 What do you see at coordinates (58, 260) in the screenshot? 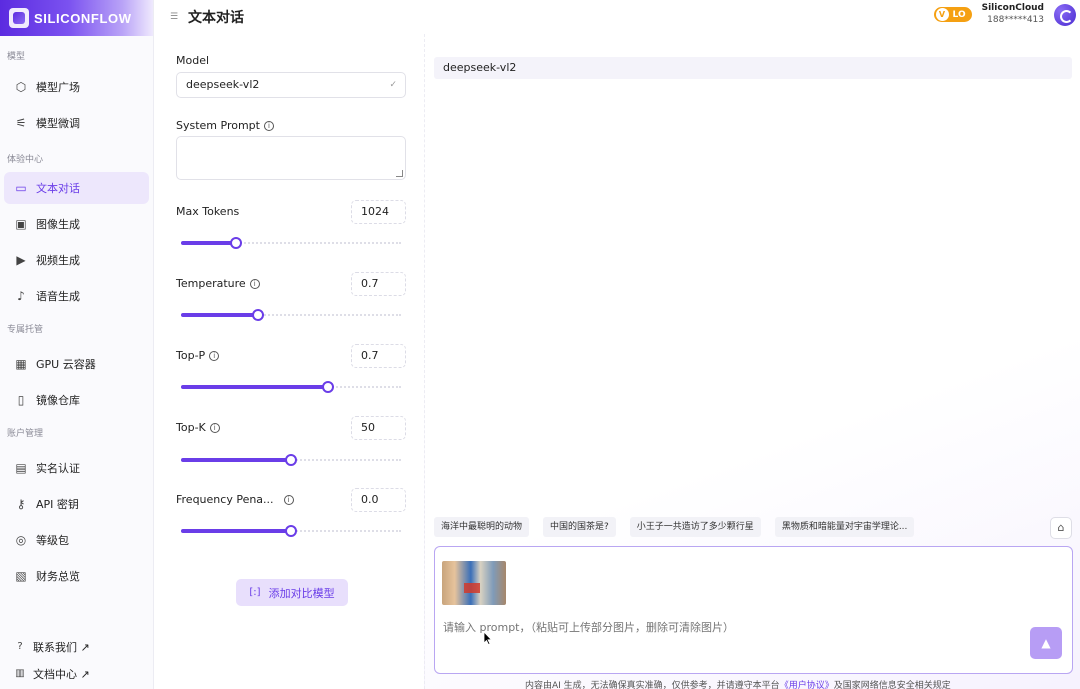
I see `sidebar-item-label: 视频生成` at bounding box center [58, 260].